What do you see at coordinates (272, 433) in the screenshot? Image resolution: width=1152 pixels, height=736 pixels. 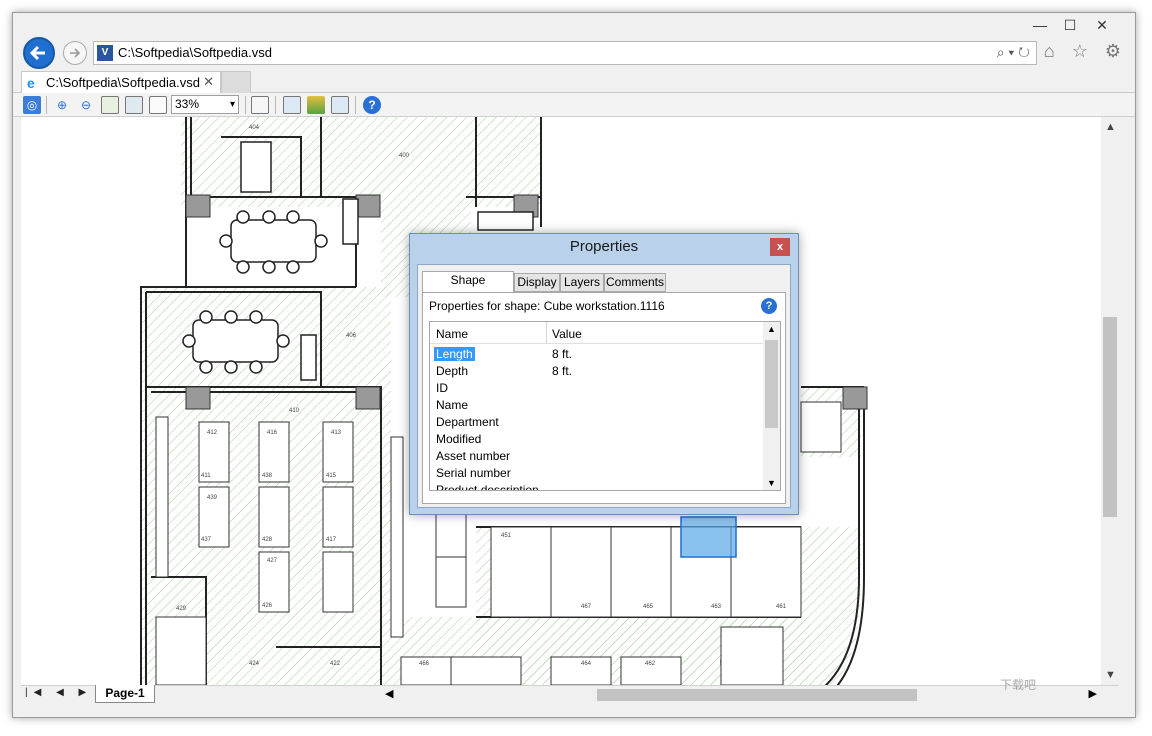 I see `svg-text: 416` at bounding box center [272, 433].